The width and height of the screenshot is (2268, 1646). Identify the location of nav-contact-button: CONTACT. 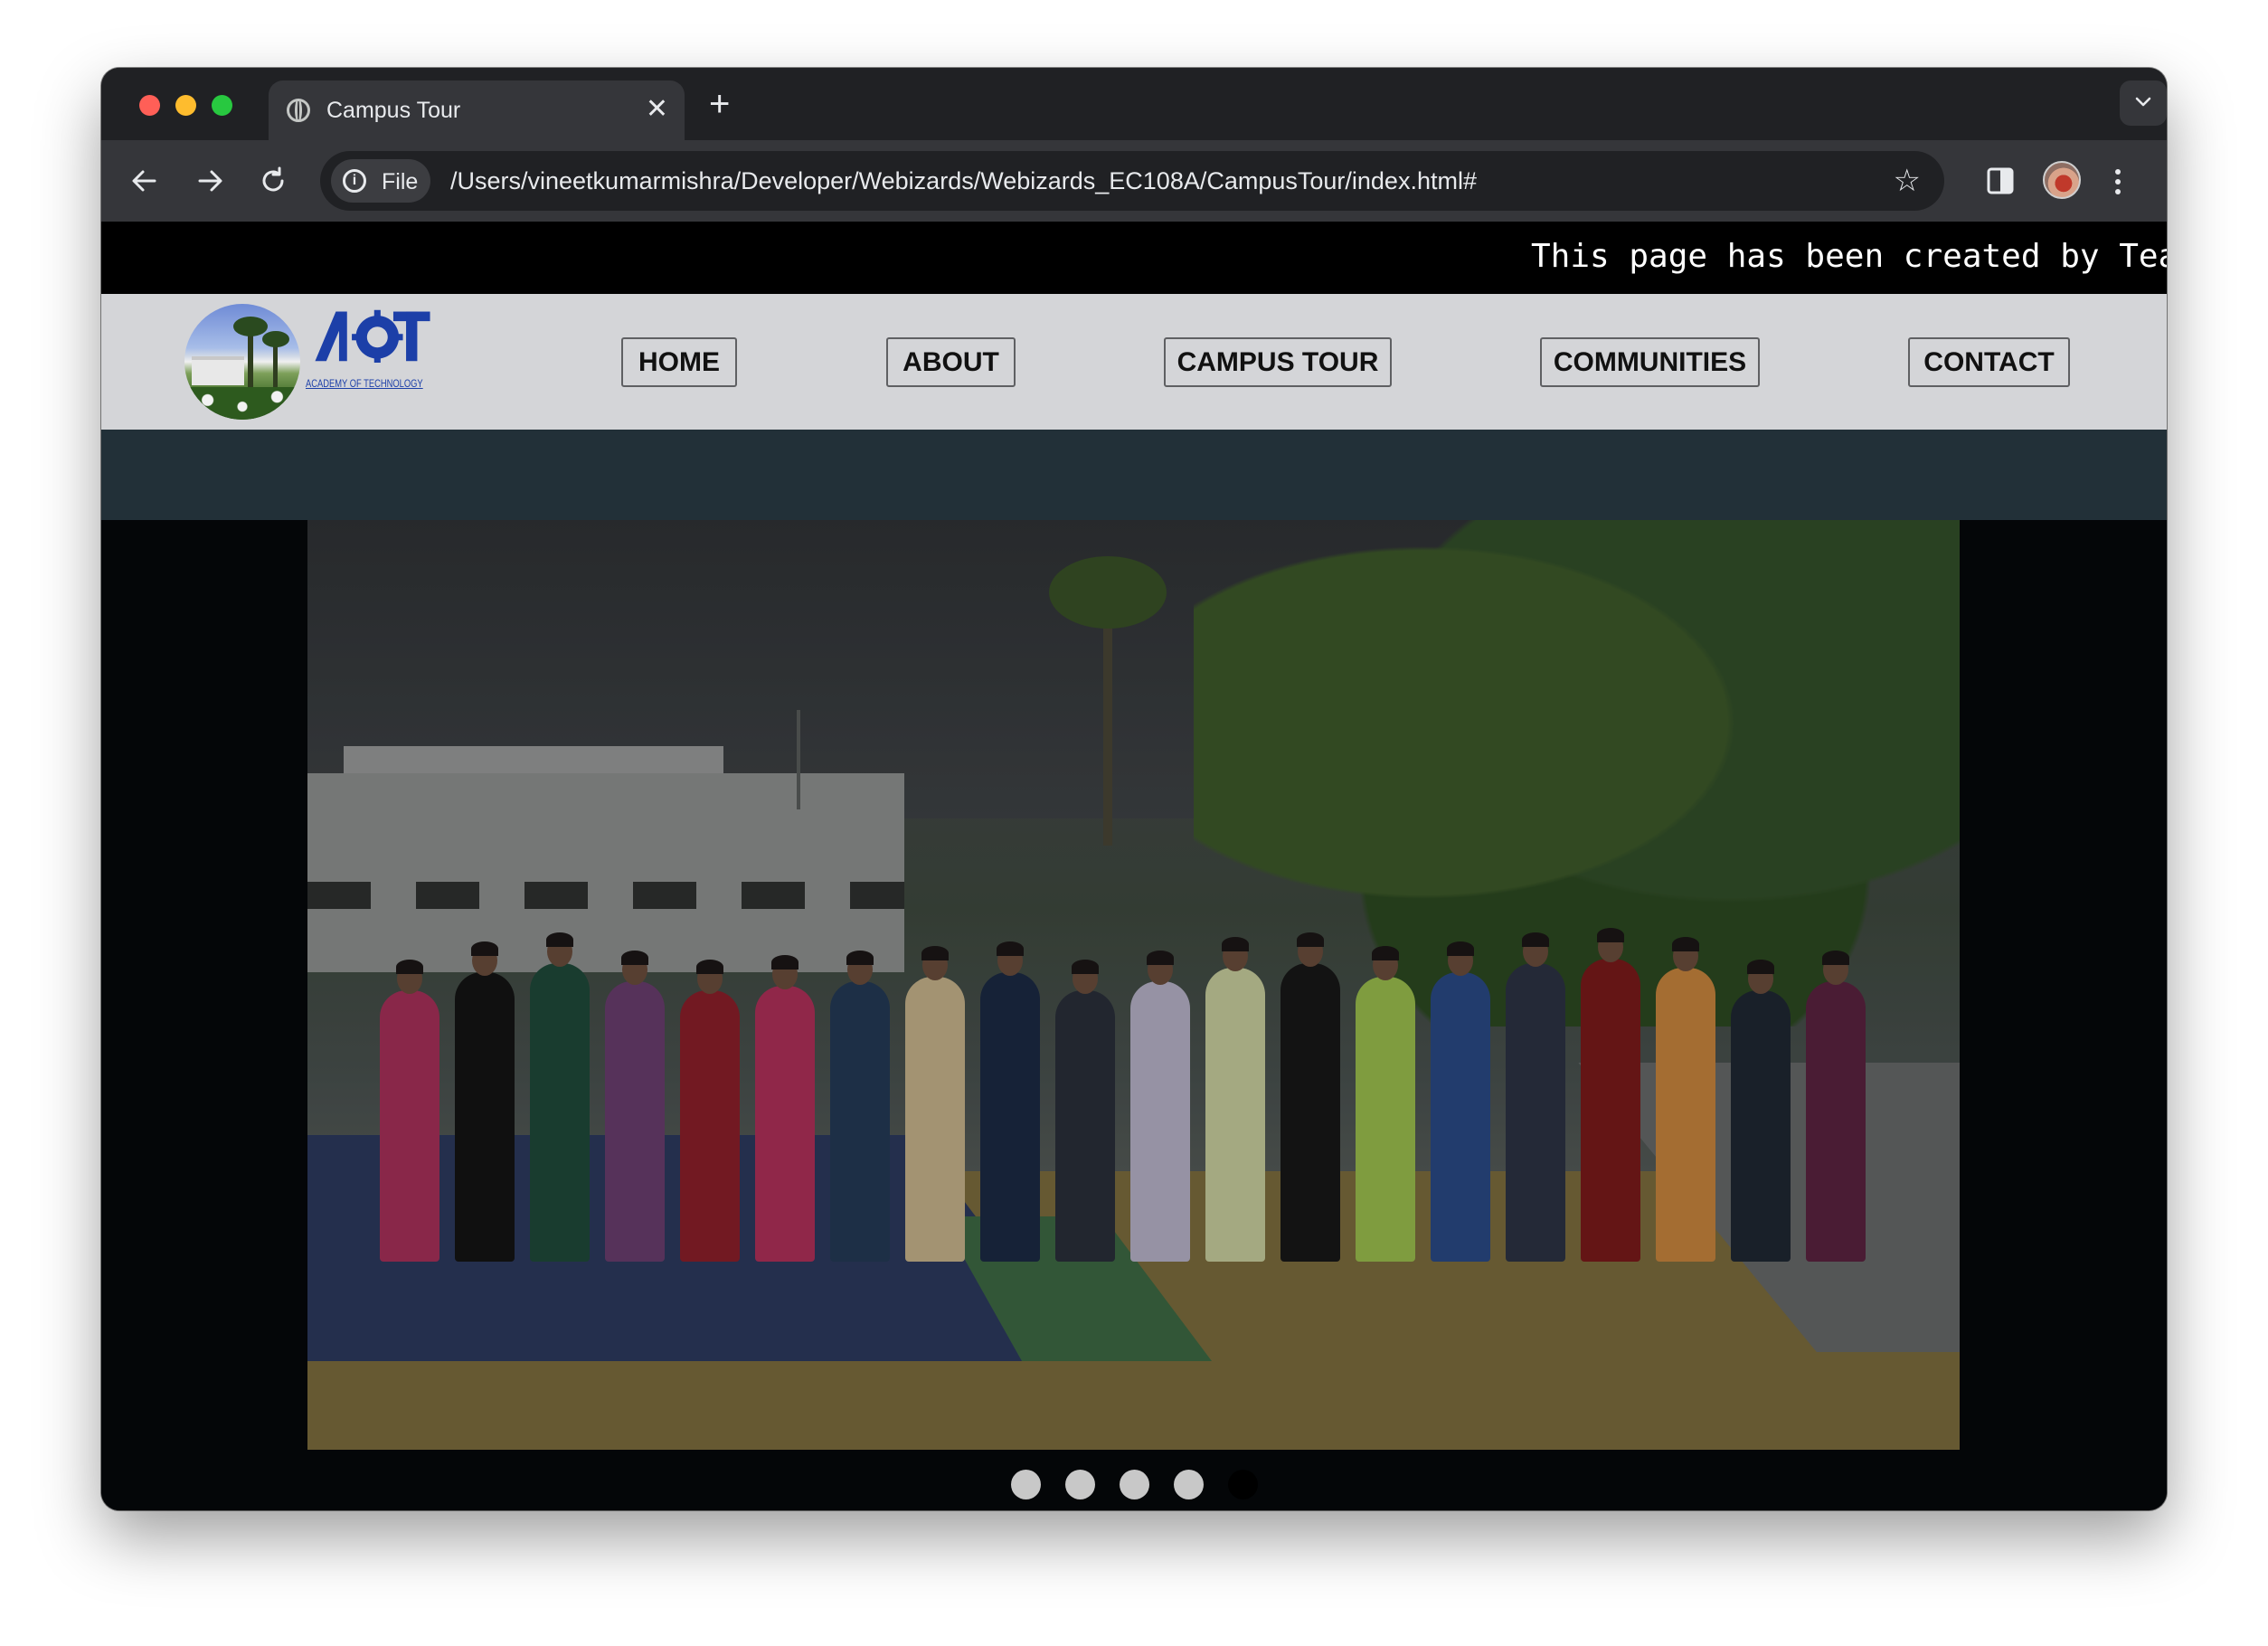
(1989, 362).